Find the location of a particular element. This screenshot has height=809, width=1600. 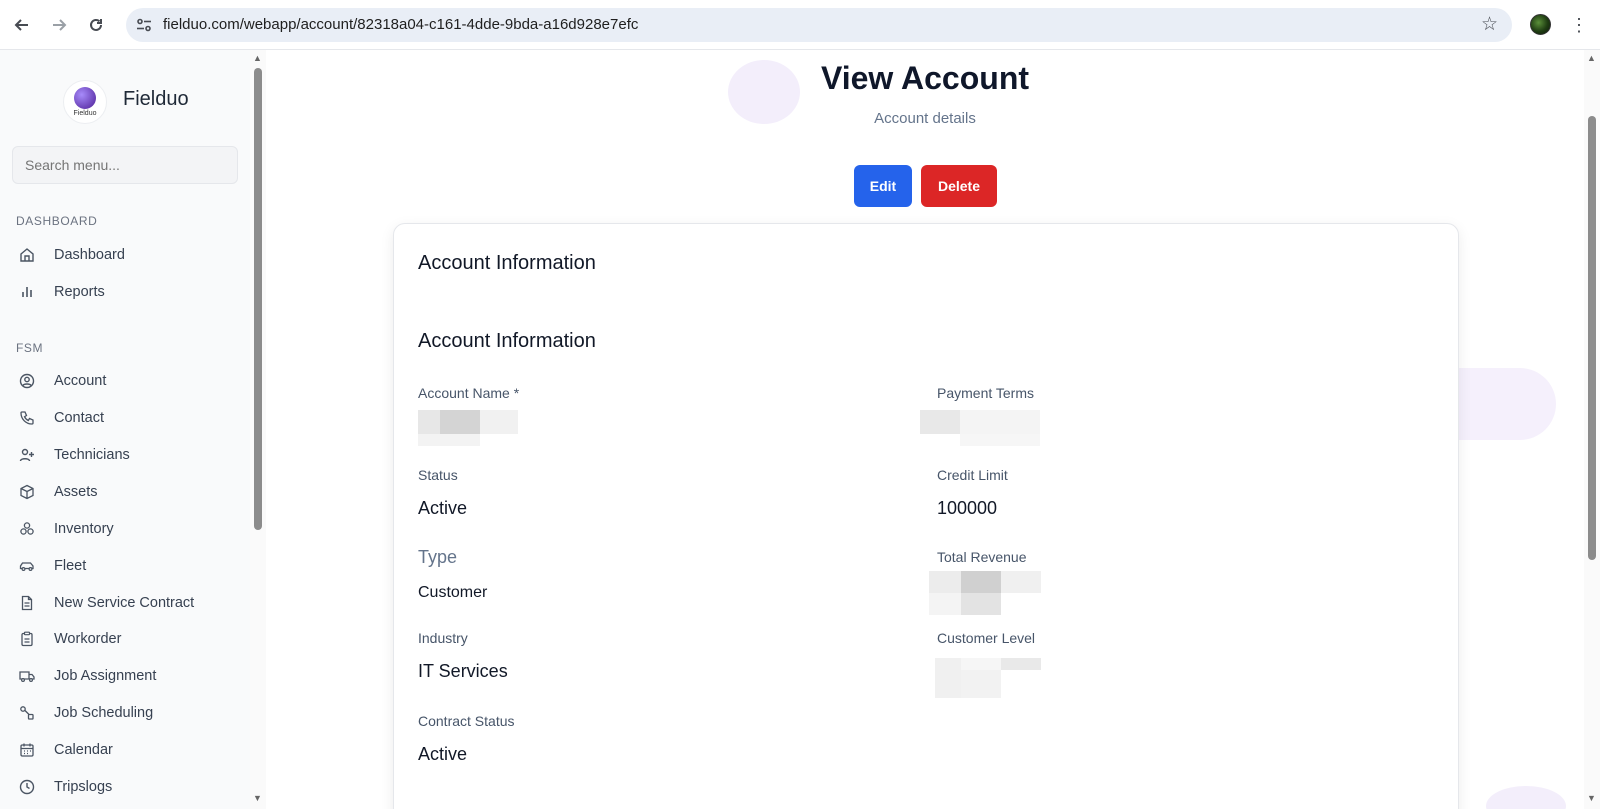

customer-level-label: Customer Level is located at coordinates (986, 638).